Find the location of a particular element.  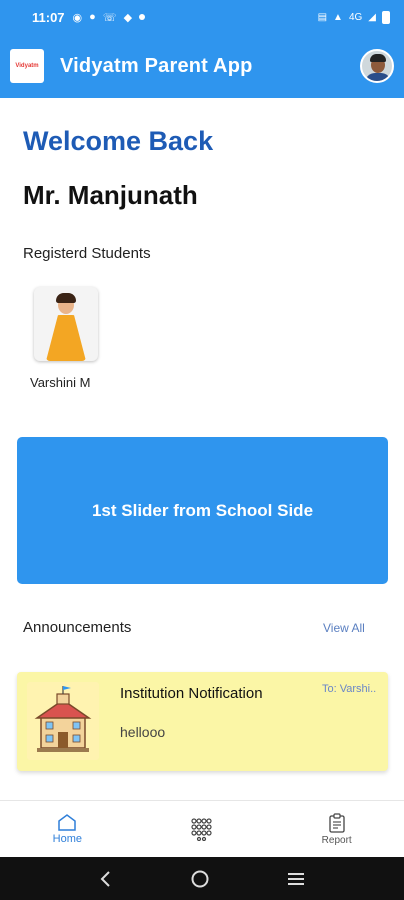

student-dress is located at coordinates (66, 338).